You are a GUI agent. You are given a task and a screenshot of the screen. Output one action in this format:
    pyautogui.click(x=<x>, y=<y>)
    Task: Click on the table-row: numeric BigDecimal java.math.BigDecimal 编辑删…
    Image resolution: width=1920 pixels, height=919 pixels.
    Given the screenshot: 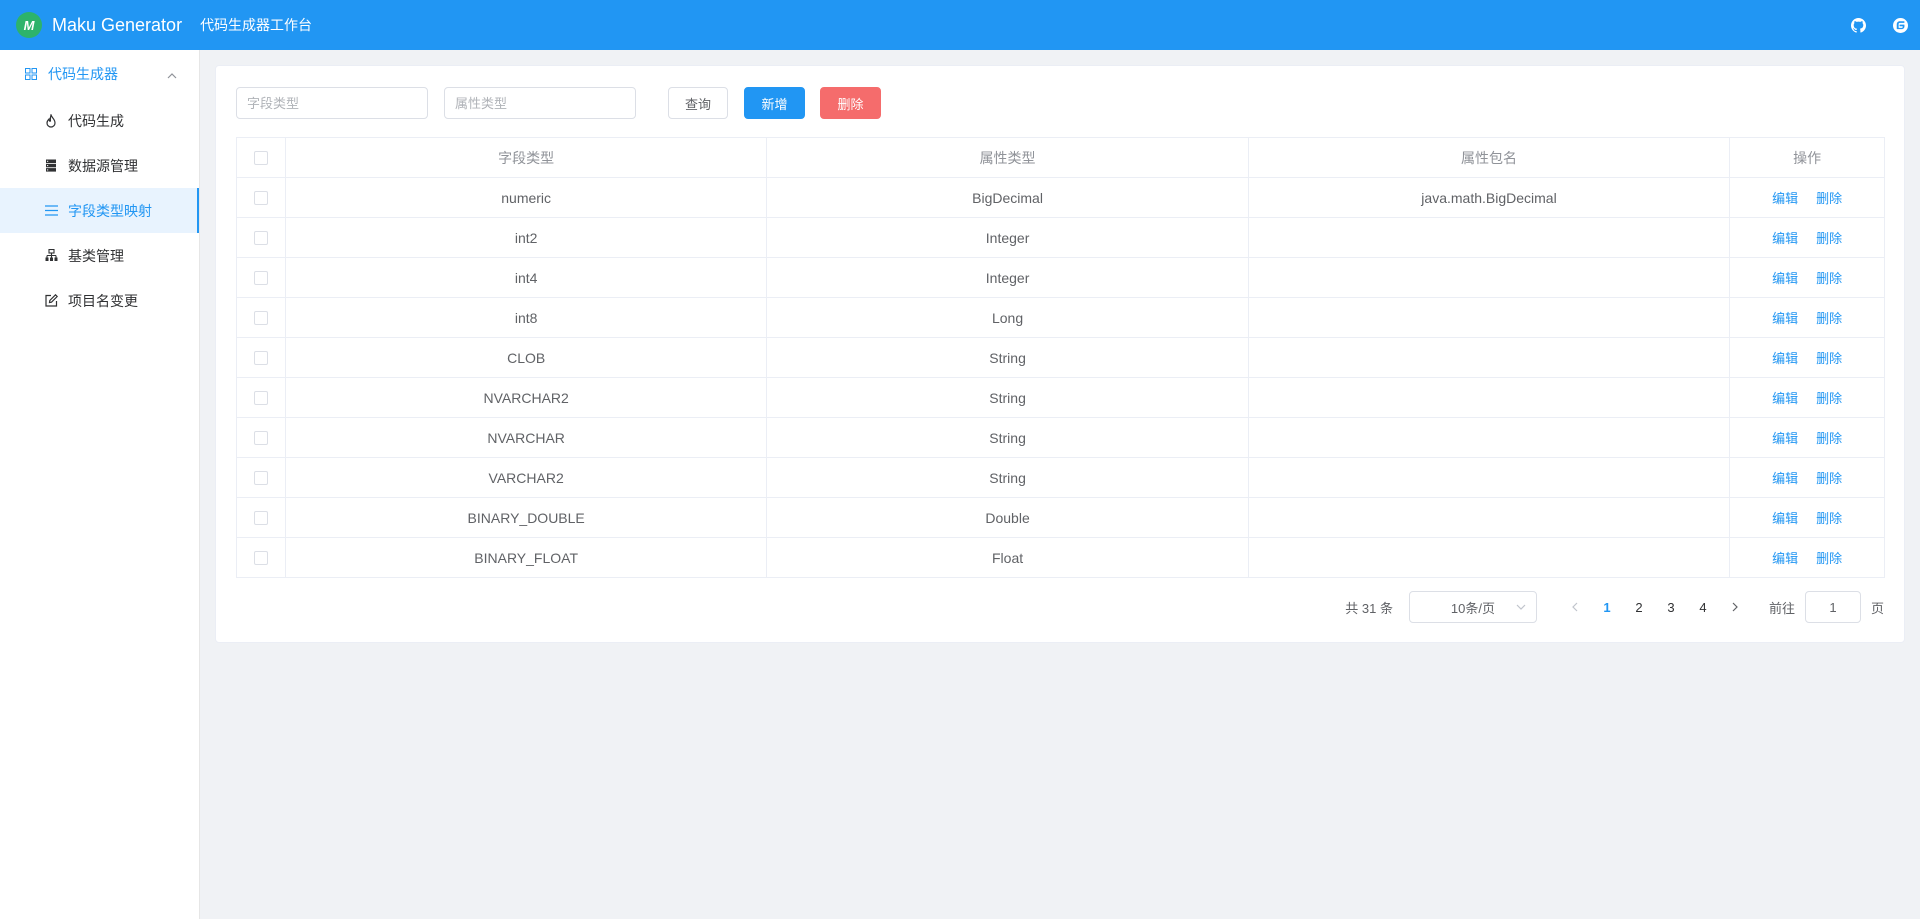 What is the action you would take?
    pyautogui.click(x=1060, y=198)
    